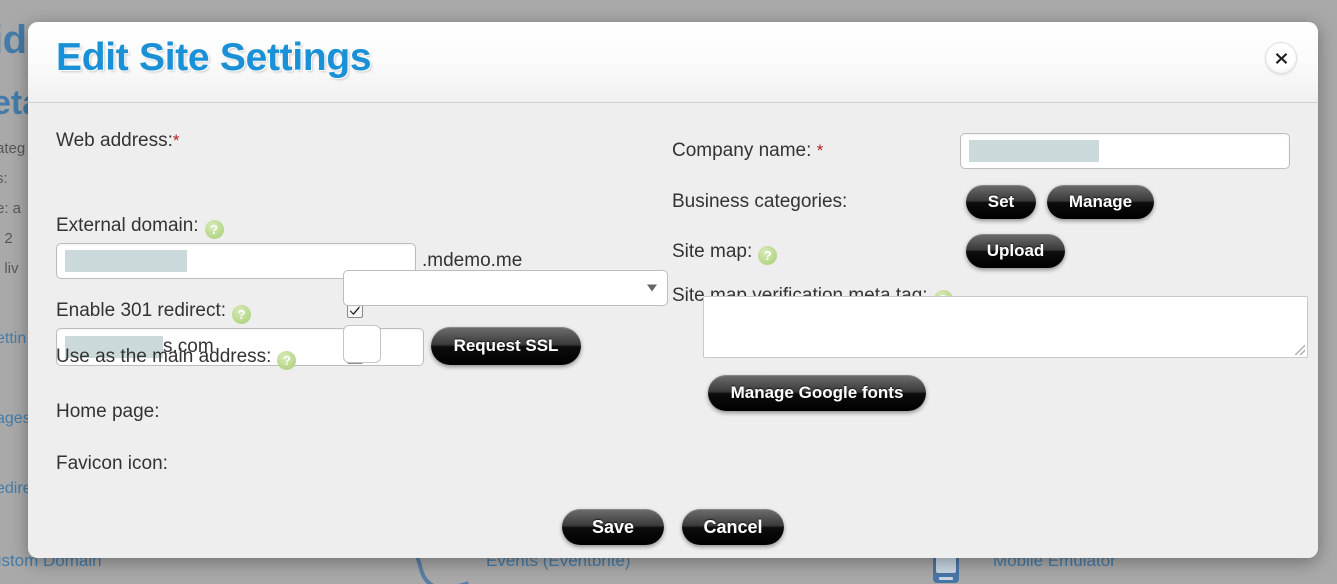 The width and height of the screenshot is (1337, 584). Describe the element at coordinates (13, 339) in the screenshot. I see `background-link: ettin` at that location.